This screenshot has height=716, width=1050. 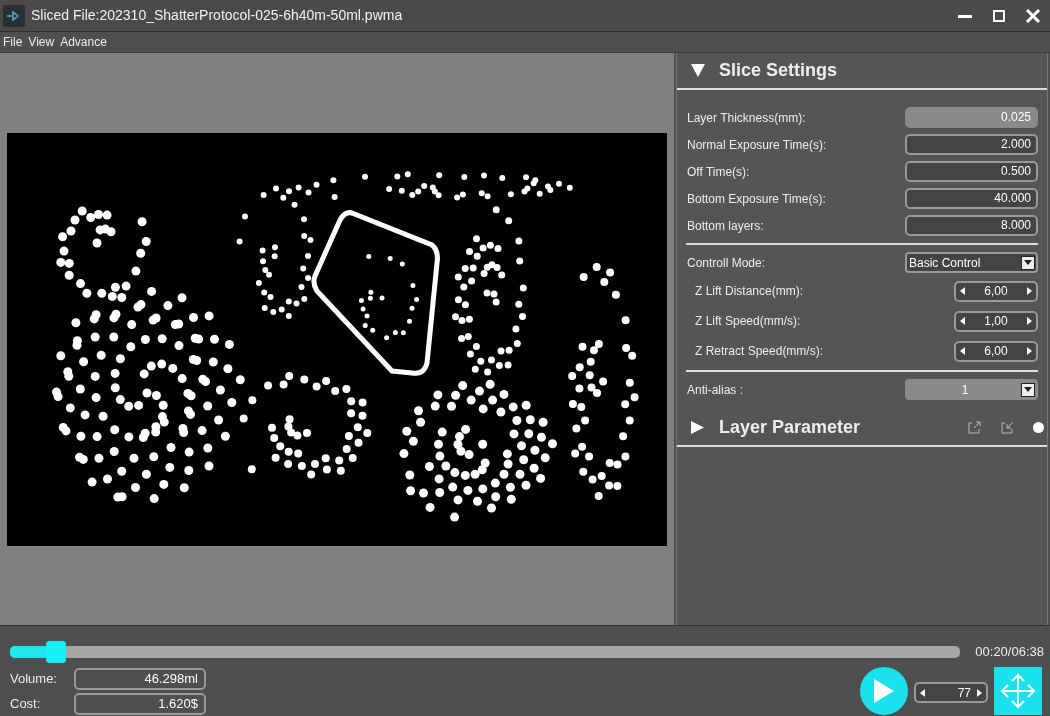 What do you see at coordinates (971, 225) in the screenshot?
I see `number-field: 8.000` at bounding box center [971, 225].